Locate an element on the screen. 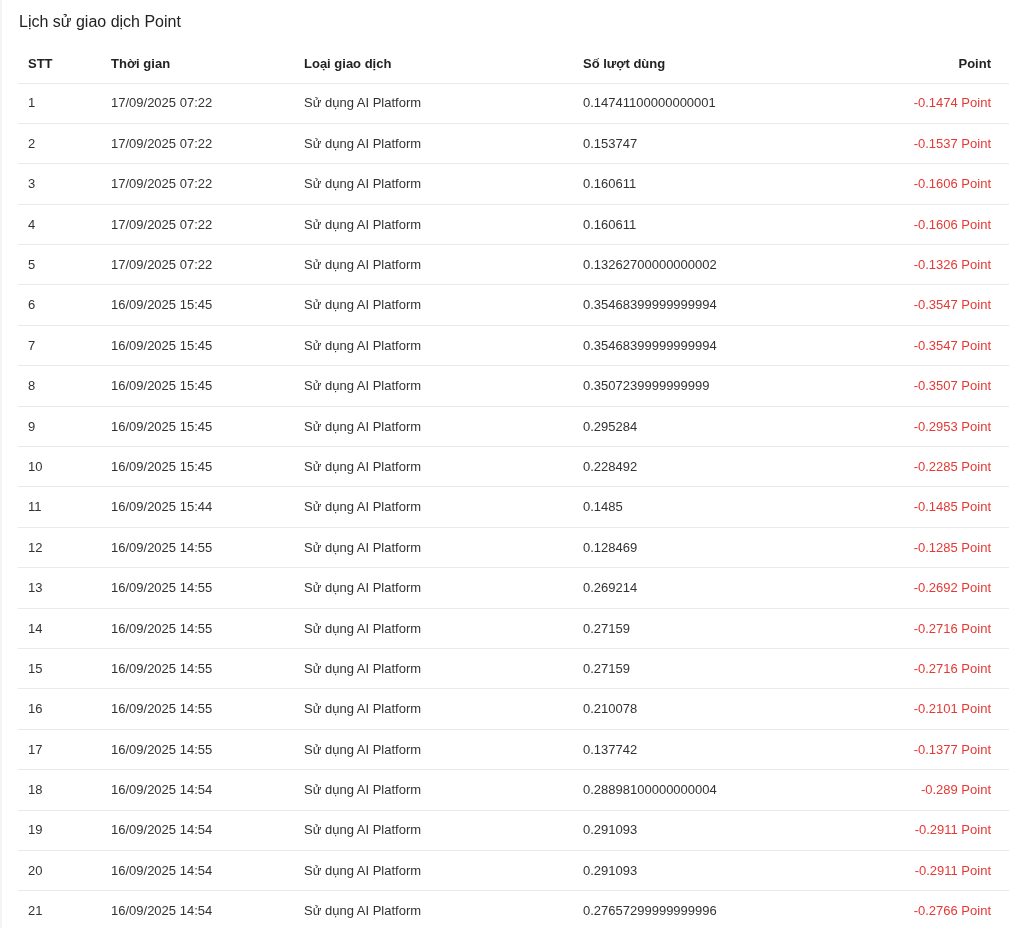  table-cell: 16 is located at coordinates (59, 709).